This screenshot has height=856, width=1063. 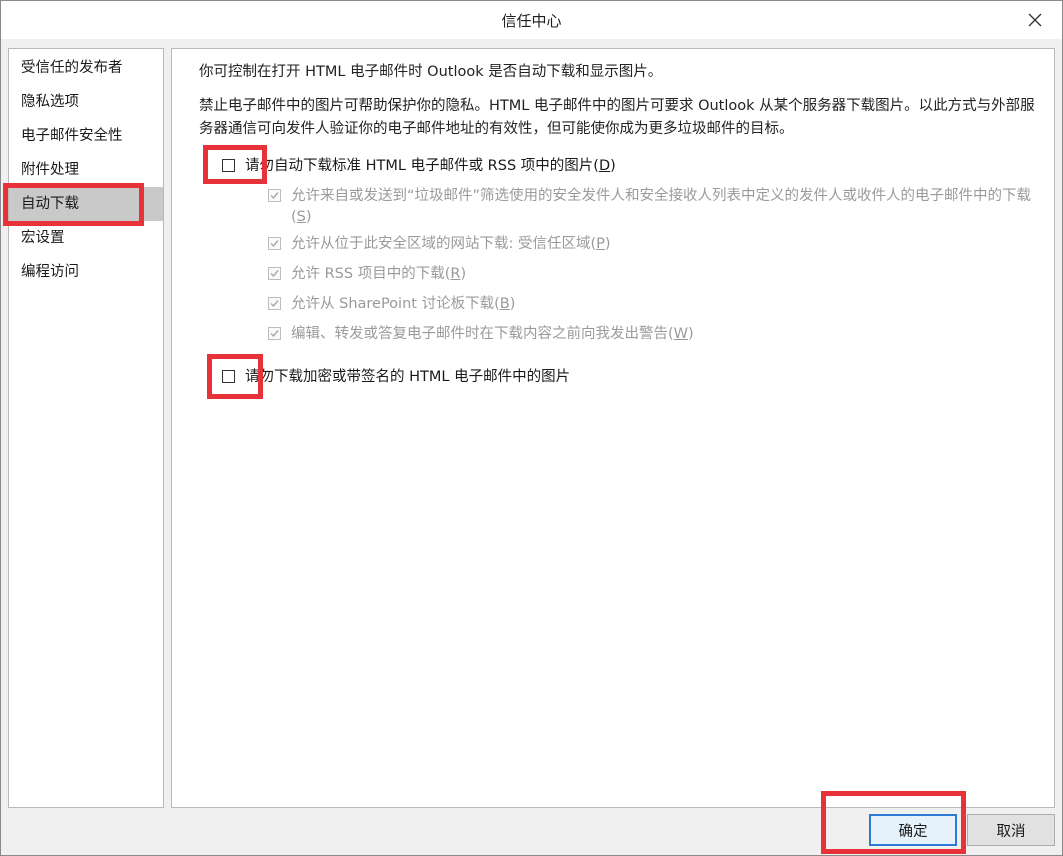 I want to click on sidebar-item-attachment-handling: 附件处理, so click(x=86, y=170).